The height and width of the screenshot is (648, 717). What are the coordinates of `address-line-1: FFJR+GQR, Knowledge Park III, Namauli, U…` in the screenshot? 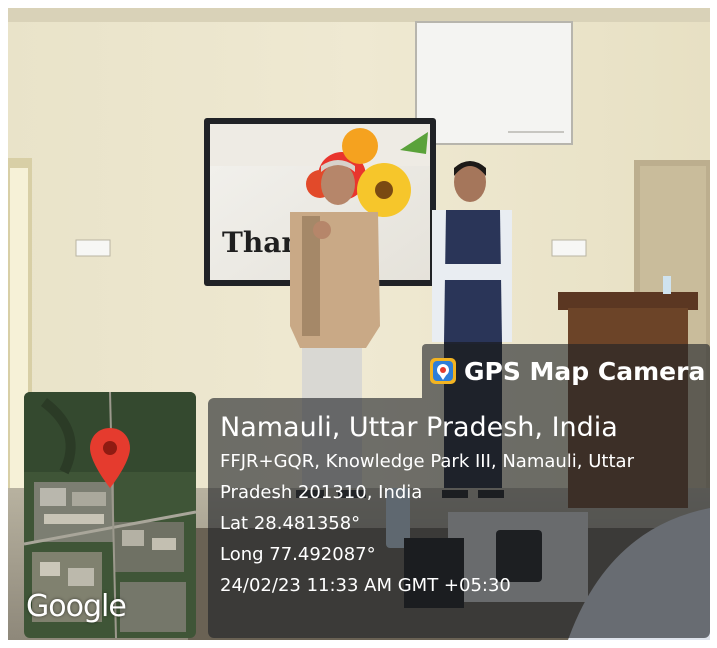 It's located at (427, 461).